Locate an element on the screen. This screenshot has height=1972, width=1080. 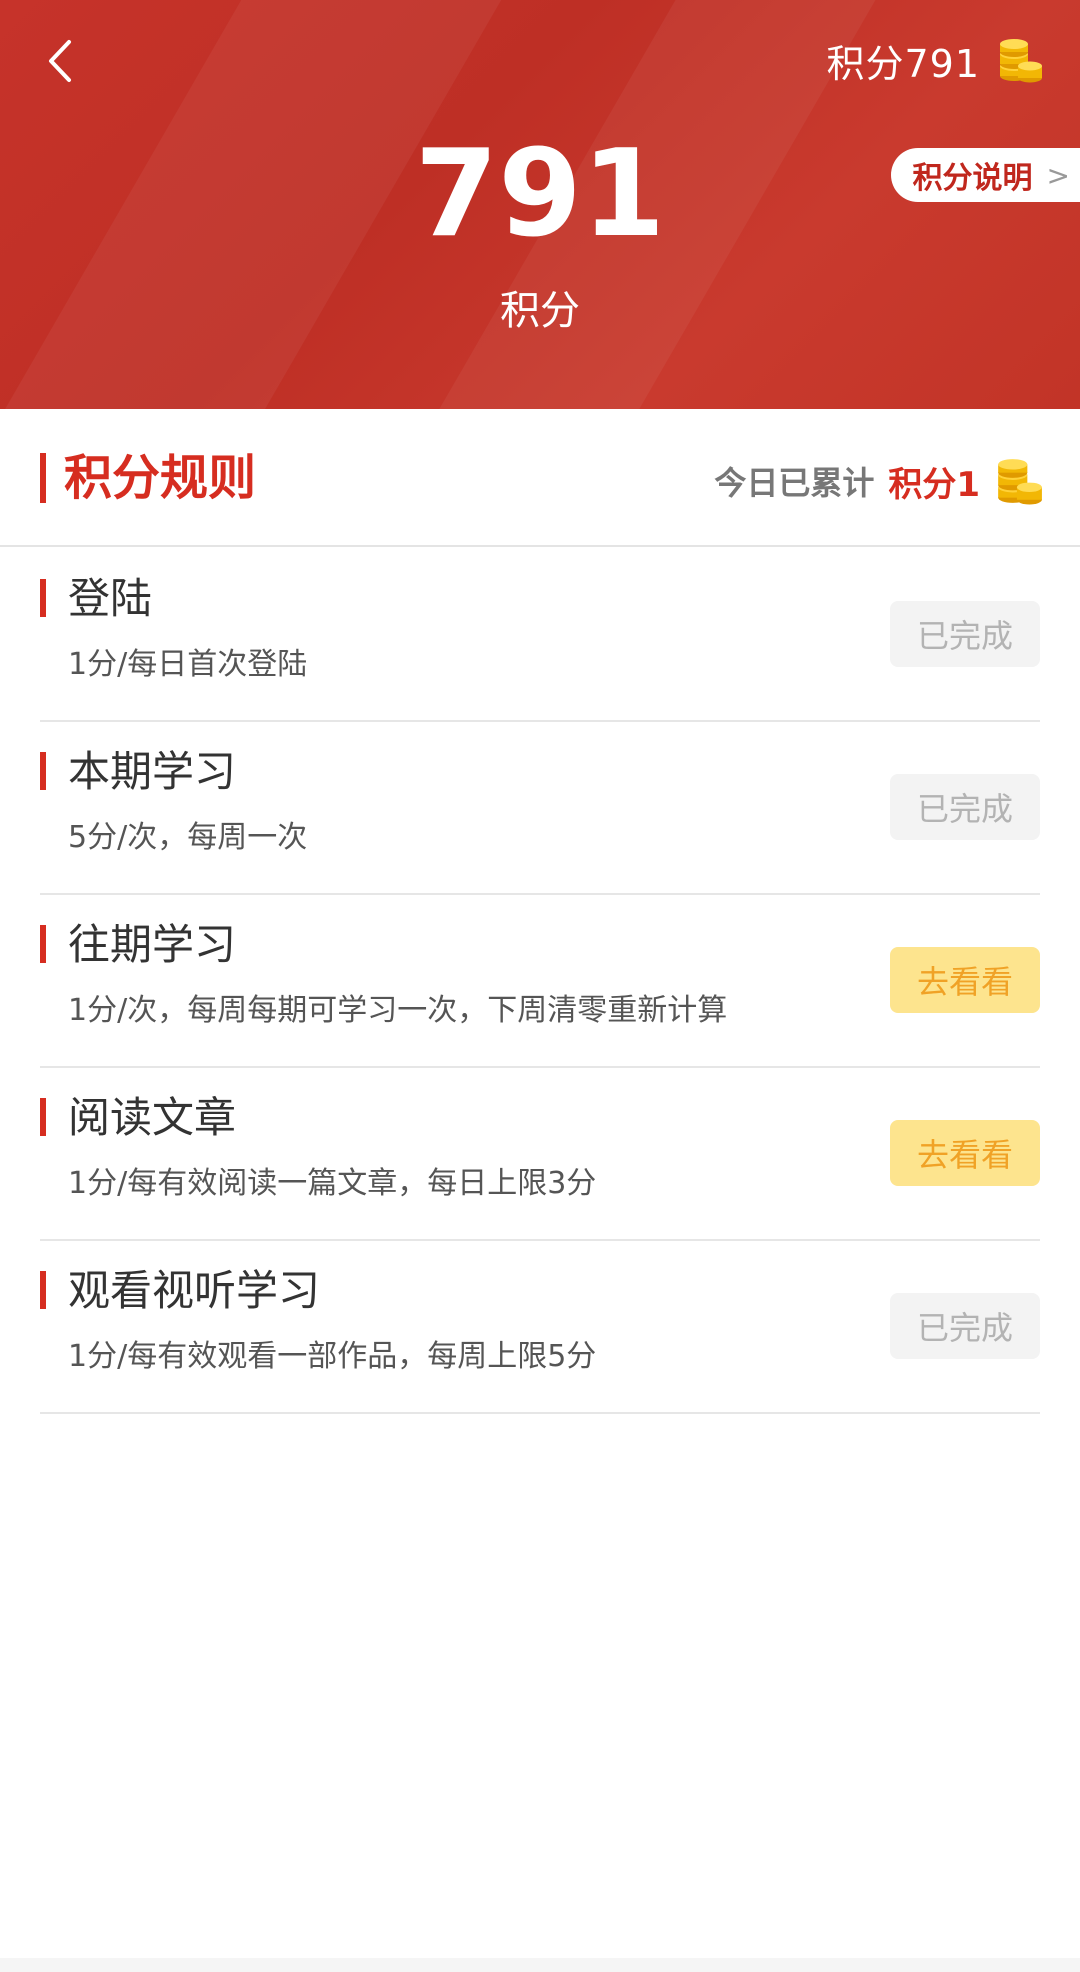
bottom-strip is located at coordinates (540, 1965).